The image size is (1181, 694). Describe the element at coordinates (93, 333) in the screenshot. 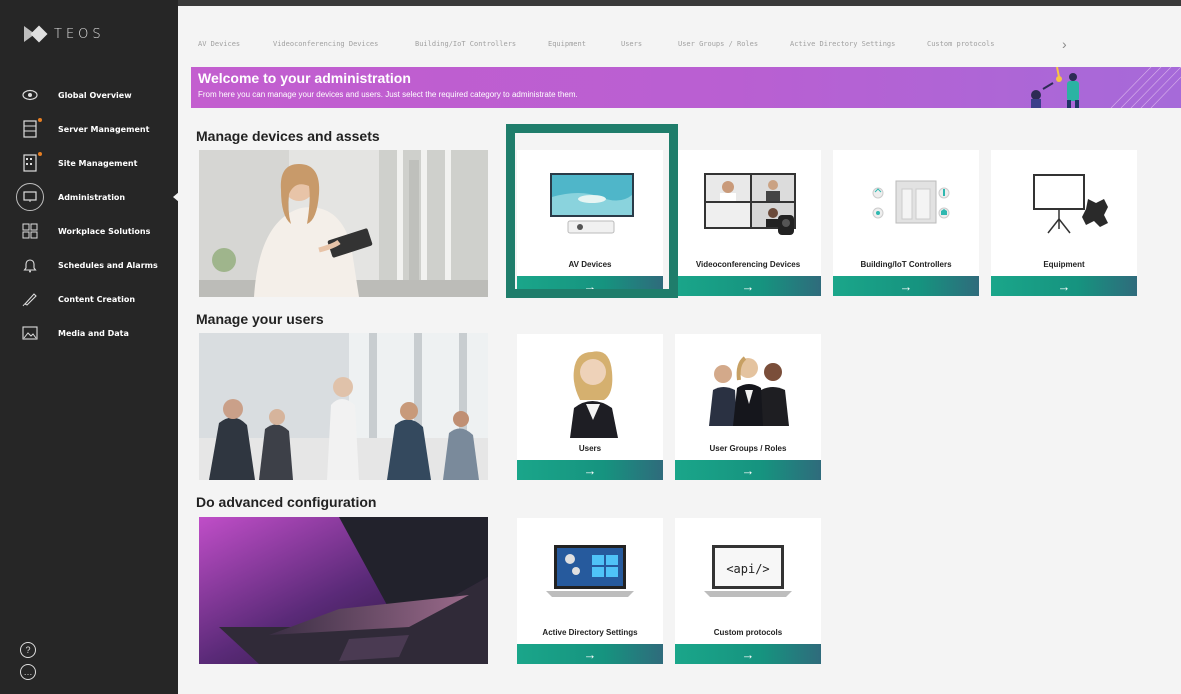

I see `sidebar-item-label: Media and Data` at that location.